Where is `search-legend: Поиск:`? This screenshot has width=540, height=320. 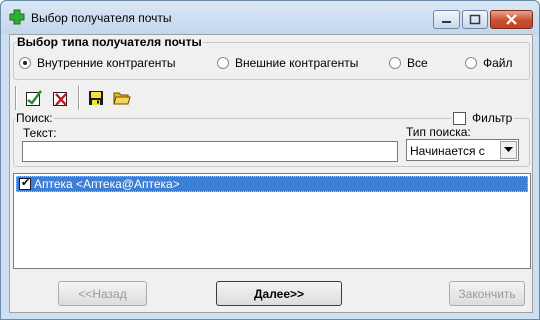
search-legend: Поиск: is located at coordinates (34, 118).